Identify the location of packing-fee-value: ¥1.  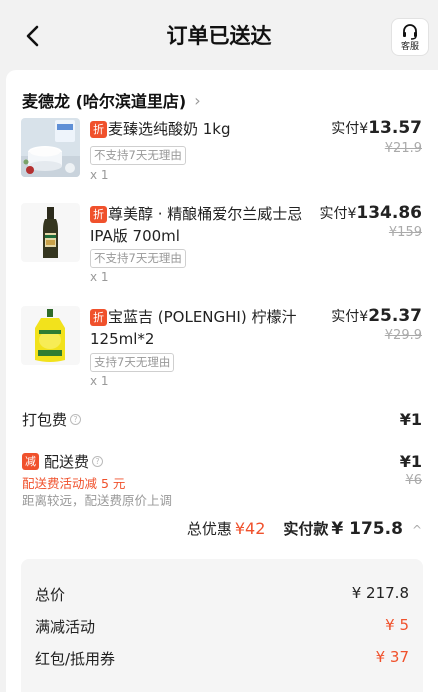
(410, 419).